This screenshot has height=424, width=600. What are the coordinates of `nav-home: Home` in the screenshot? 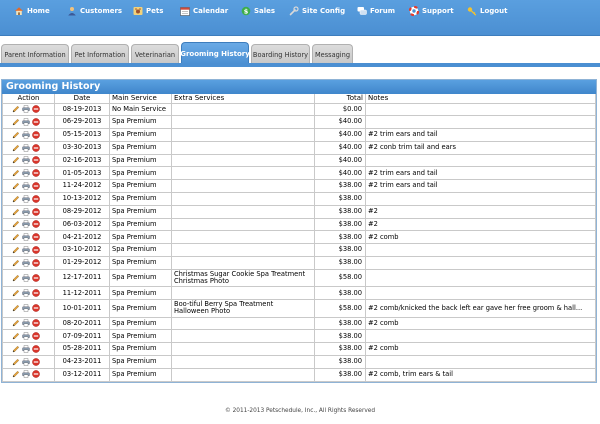 It's located at (32, 11).